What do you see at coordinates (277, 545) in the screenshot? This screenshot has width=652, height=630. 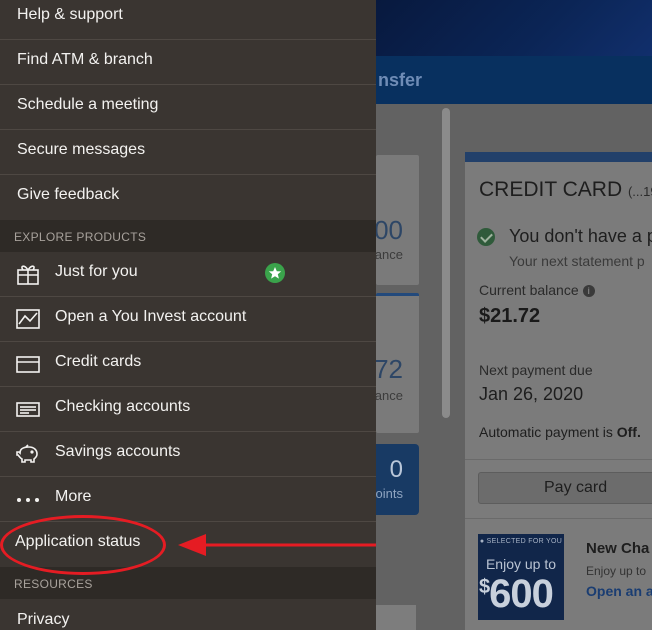 I see `annotation-arrow-icon` at bounding box center [277, 545].